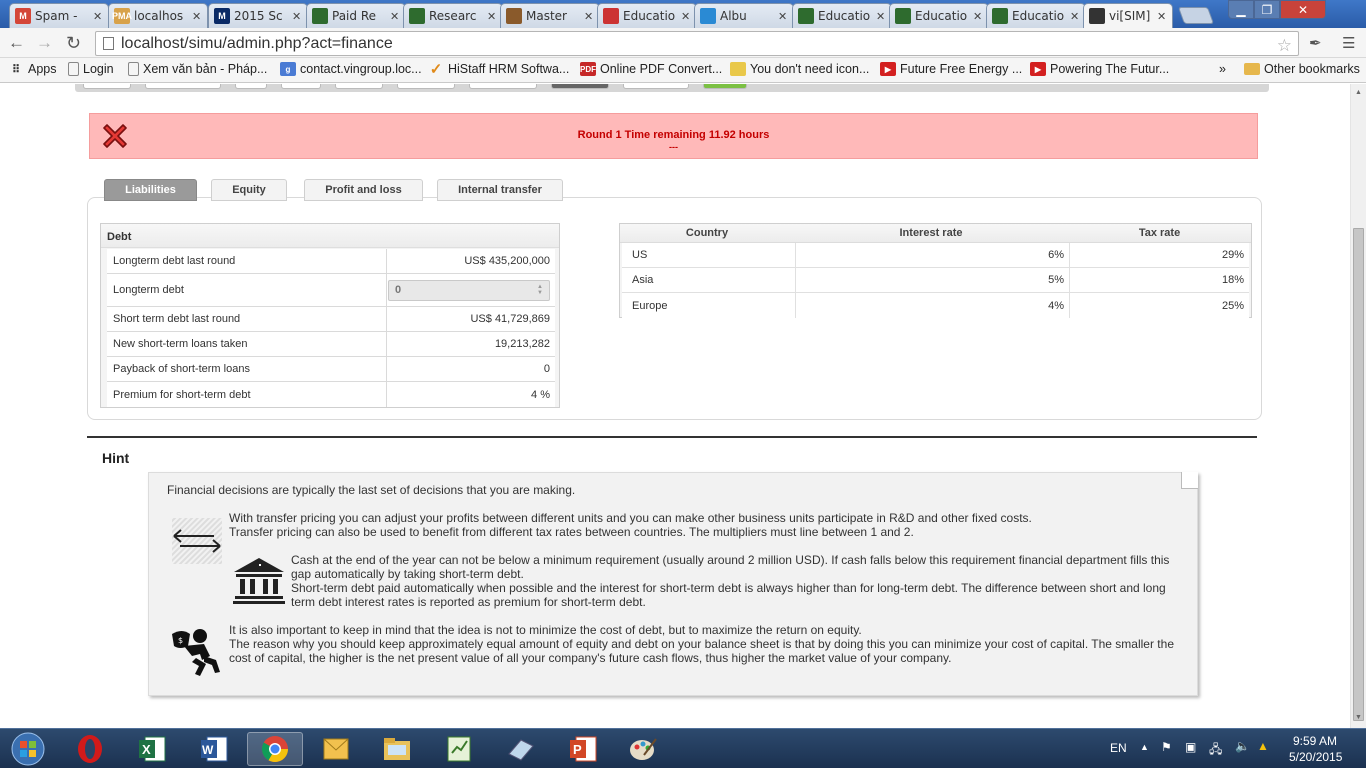 The width and height of the screenshot is (1366, 768). I want to click on table-row: Premium for short-term debt 4 %, so click(331, 394).